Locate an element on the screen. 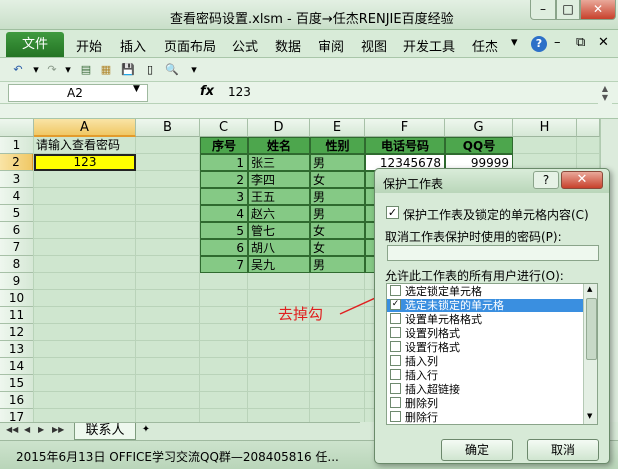 This screenshot has height=469, width=618. table-row-cell: 管七 is located at coordinates (279, 230).